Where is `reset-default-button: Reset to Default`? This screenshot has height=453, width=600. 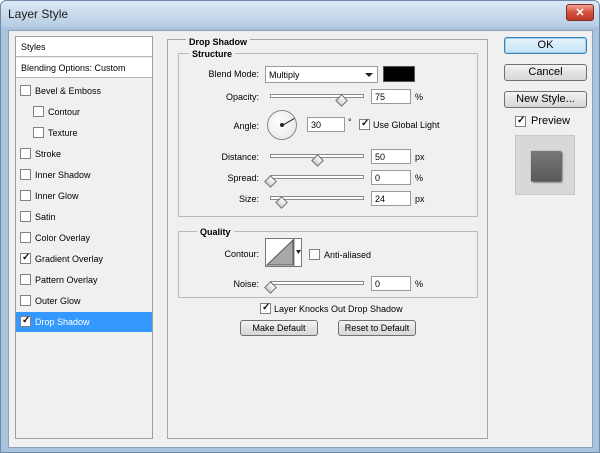 reset-default-button: Reset to Default is located at coordinates (377, 328).